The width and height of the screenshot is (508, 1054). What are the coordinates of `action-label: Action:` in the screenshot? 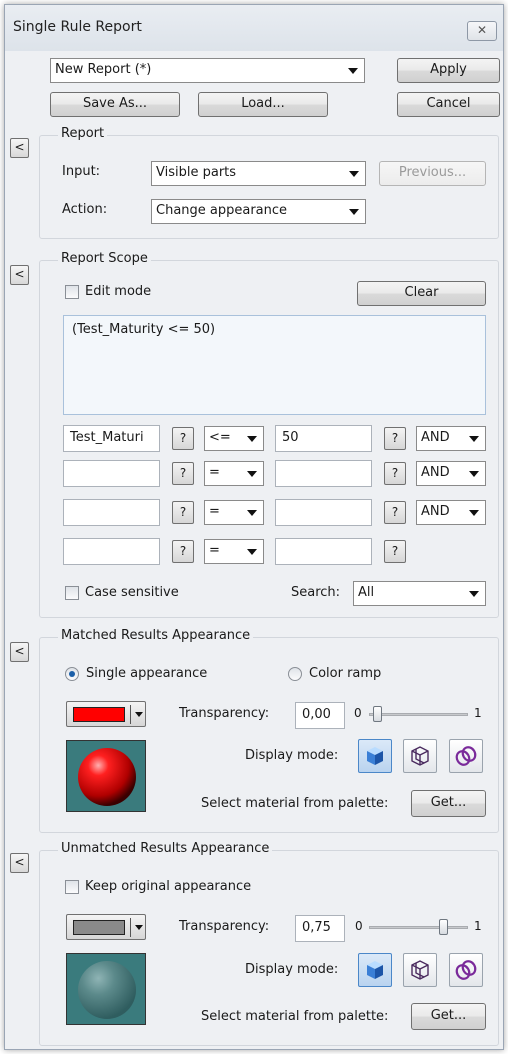 It's located at (85, 209).